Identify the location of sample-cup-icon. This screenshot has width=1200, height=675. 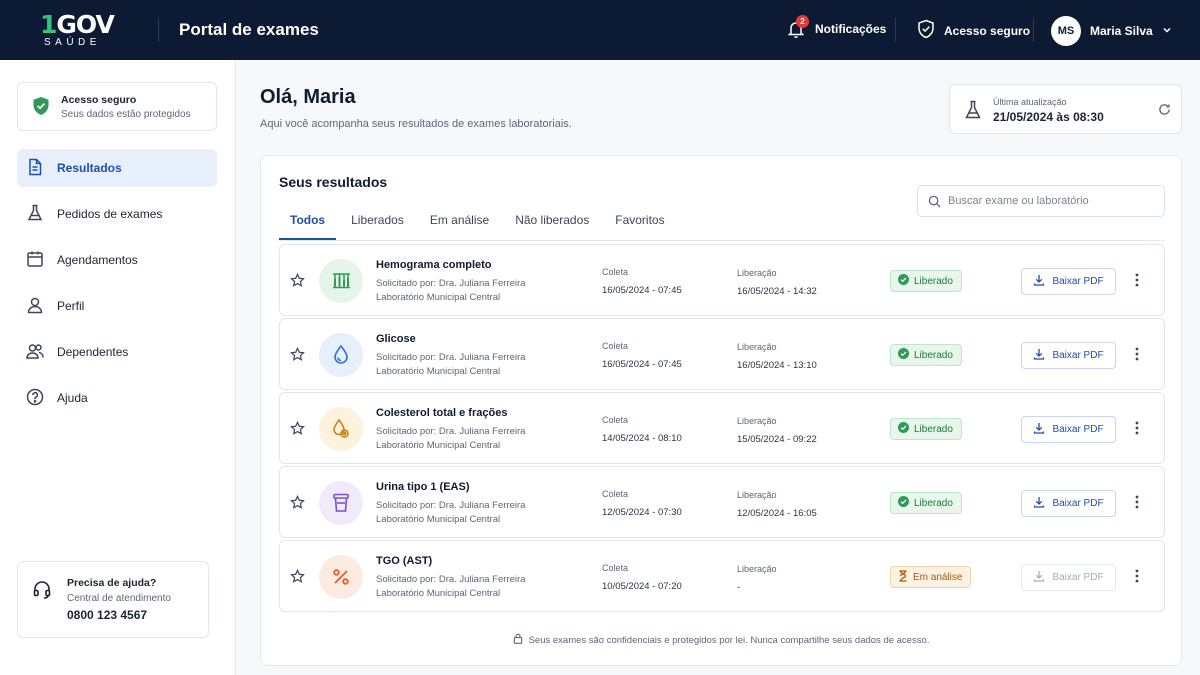
(341, 503).